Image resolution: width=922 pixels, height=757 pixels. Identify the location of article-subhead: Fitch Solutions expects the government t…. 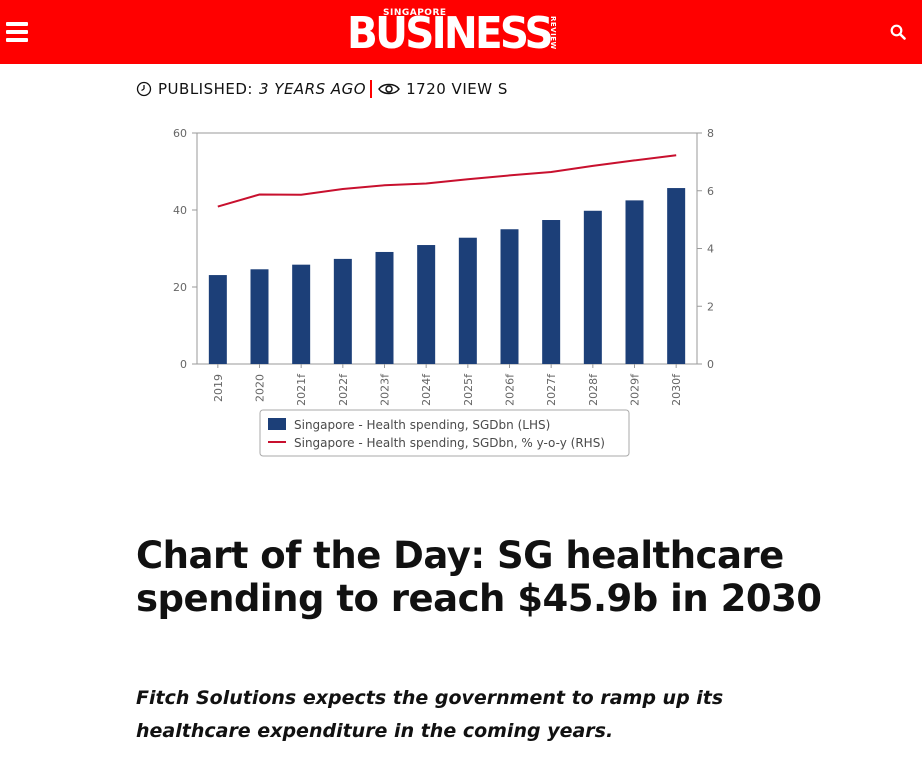
(430, 714).